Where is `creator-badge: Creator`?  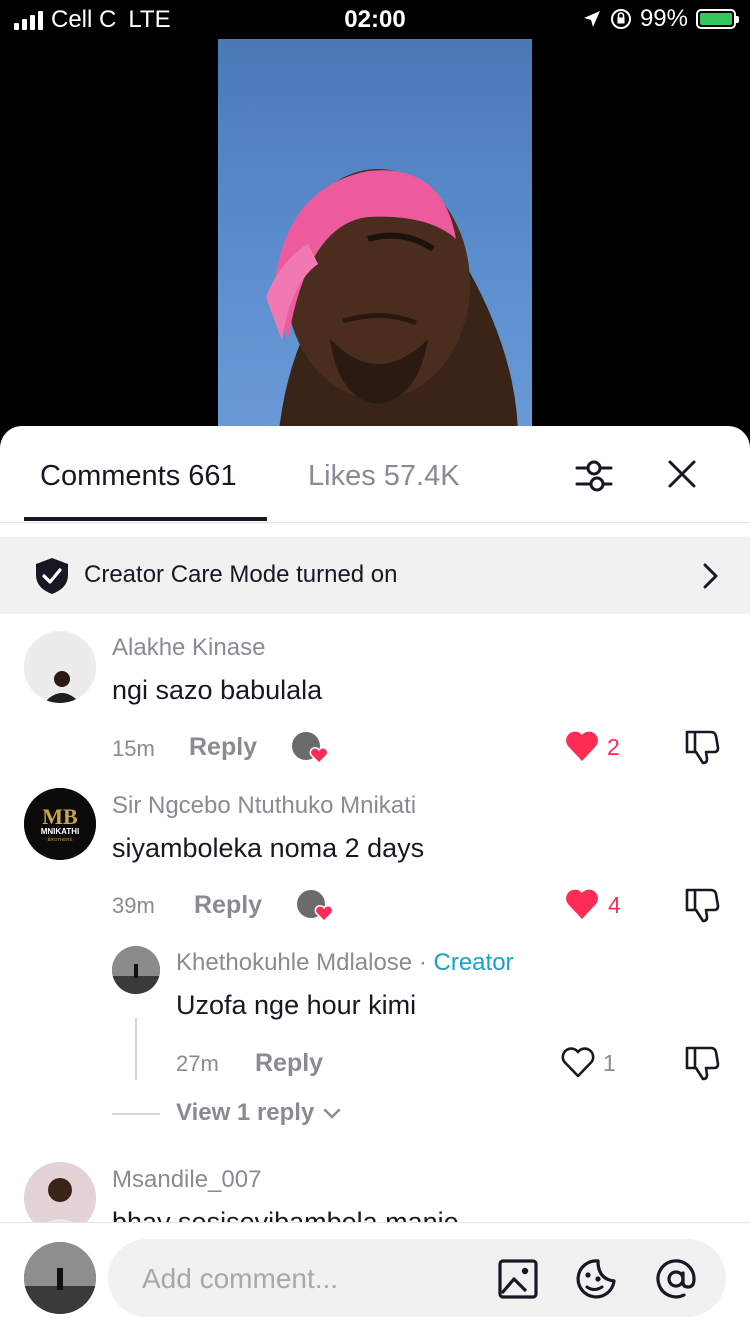 creator-badge: Creator is located at coordinates (473, 962).